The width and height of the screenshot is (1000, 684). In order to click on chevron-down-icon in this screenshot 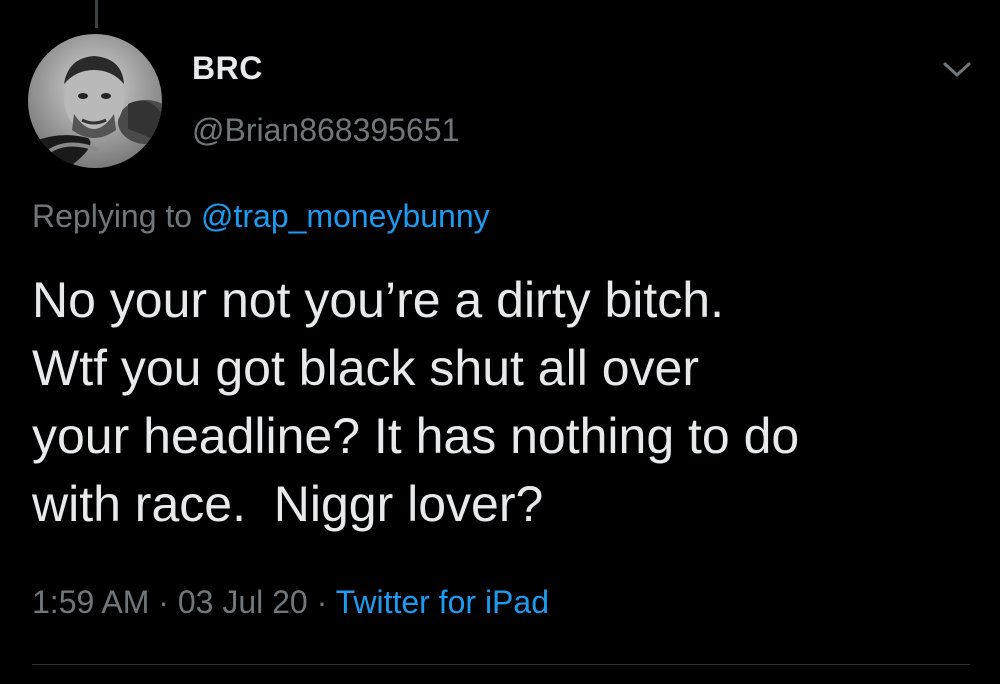, I will do `click(957, 69)`.